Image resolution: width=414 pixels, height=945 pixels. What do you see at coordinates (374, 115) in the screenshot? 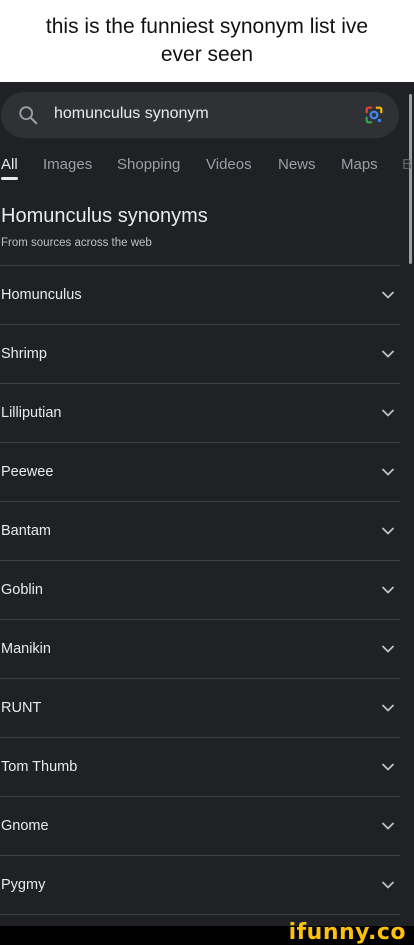
I see `google-lens-icon` at bounding box center [374, 115].